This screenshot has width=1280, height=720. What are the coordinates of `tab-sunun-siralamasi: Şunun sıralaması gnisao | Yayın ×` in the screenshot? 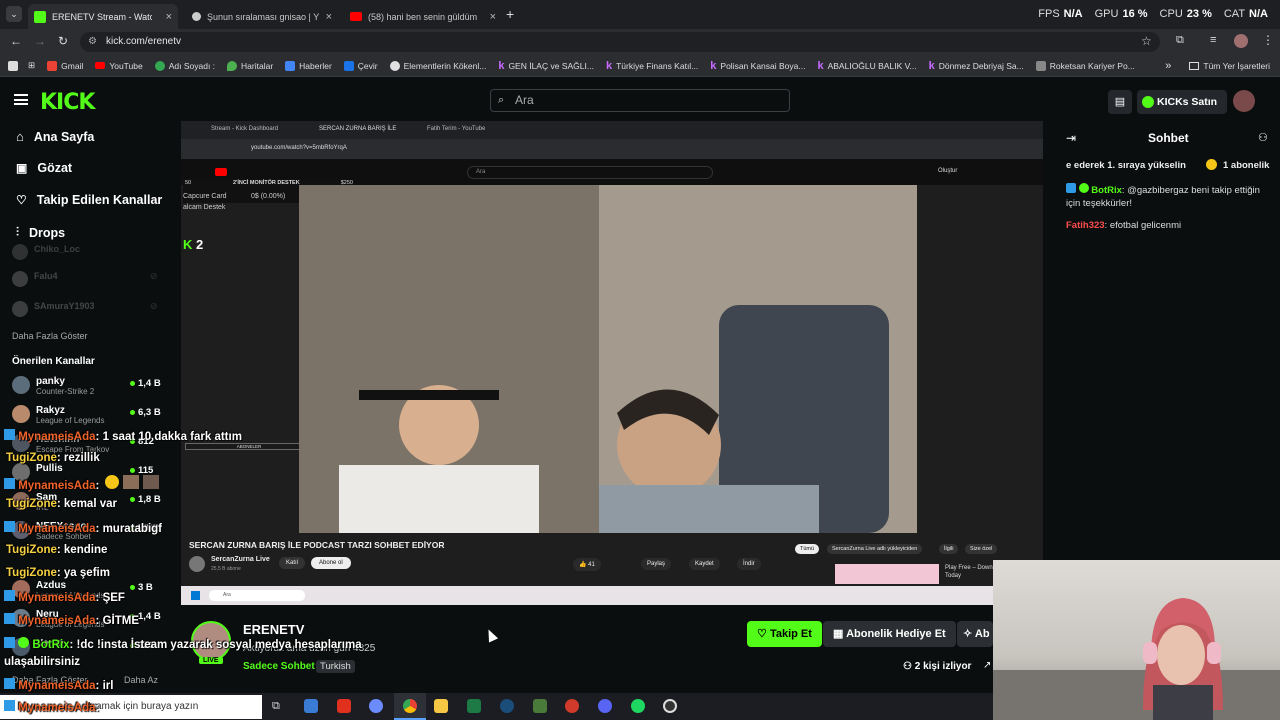 It's located at (262, 16).